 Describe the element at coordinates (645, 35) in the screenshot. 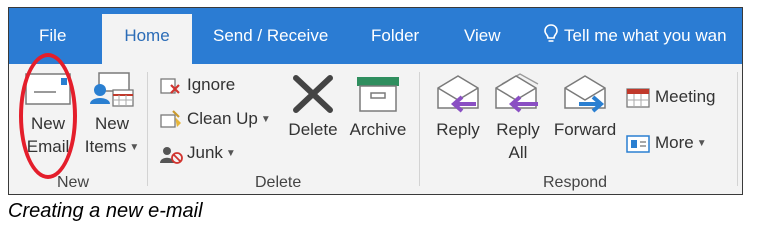

I see `tell-me-text: Tell me what you wan` at that location.